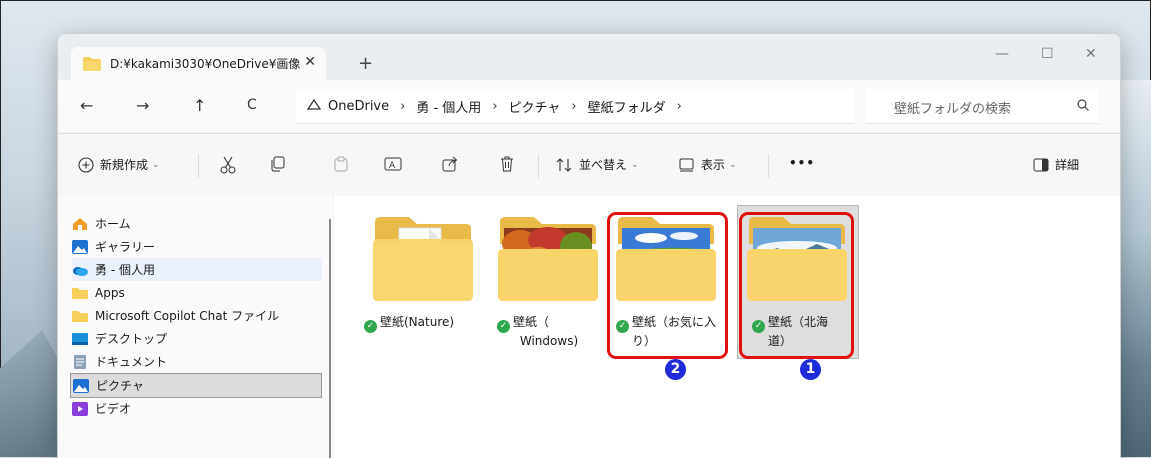 The width and height of the screenshot is (1151, 458). What do you see at coordinates (196, 385) in the screenshot?
I see `sidebar-item-pictures: ピクチャ` at bounding box center [196, 385].